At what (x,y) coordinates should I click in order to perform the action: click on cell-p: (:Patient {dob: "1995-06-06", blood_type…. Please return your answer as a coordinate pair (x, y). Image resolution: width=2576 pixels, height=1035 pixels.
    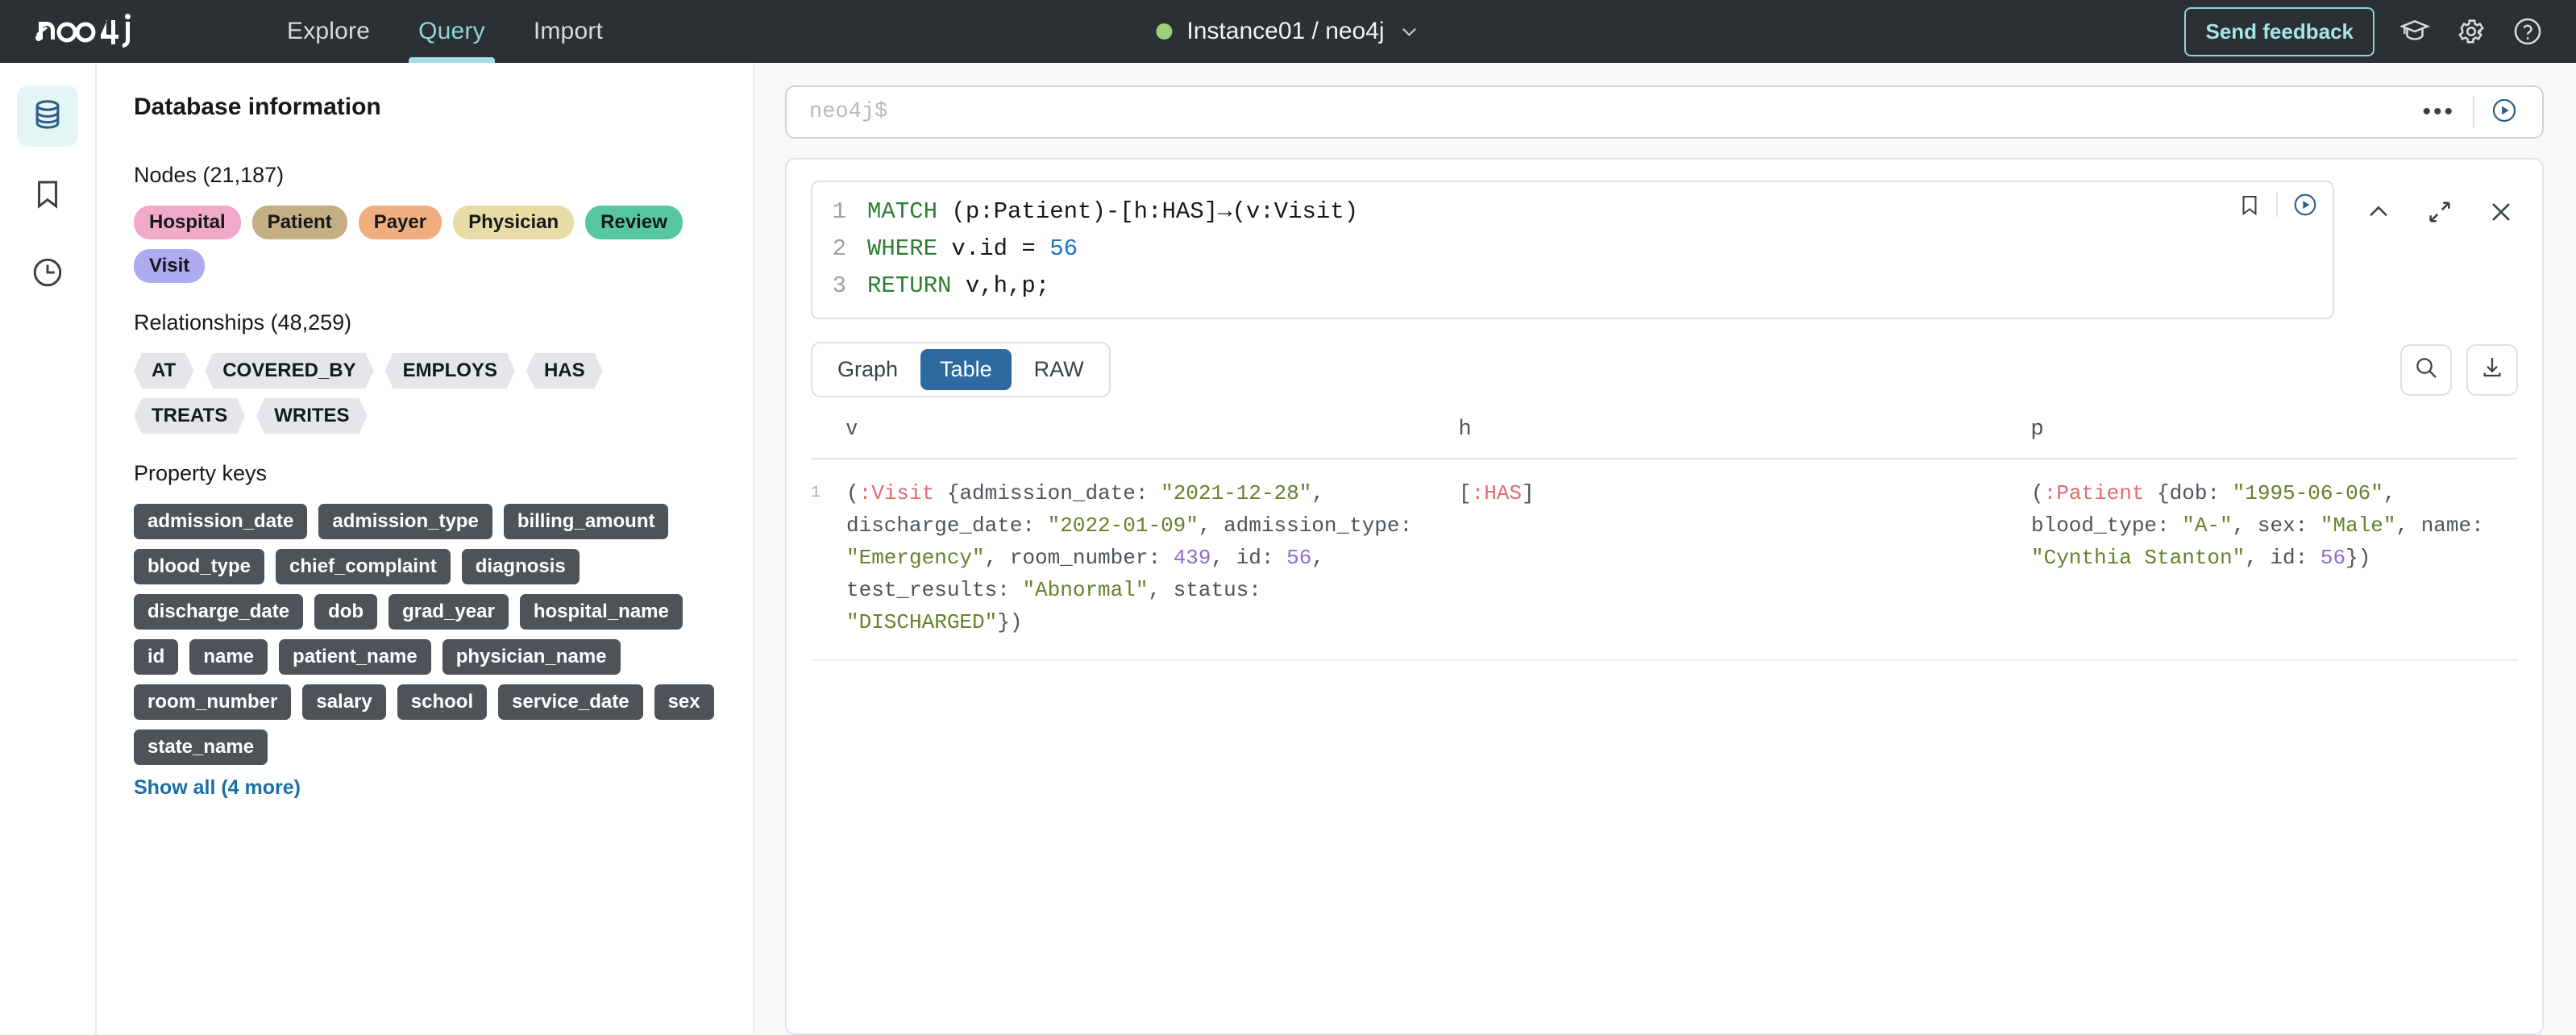
    Looking at the image, I should click on (2274, 557).